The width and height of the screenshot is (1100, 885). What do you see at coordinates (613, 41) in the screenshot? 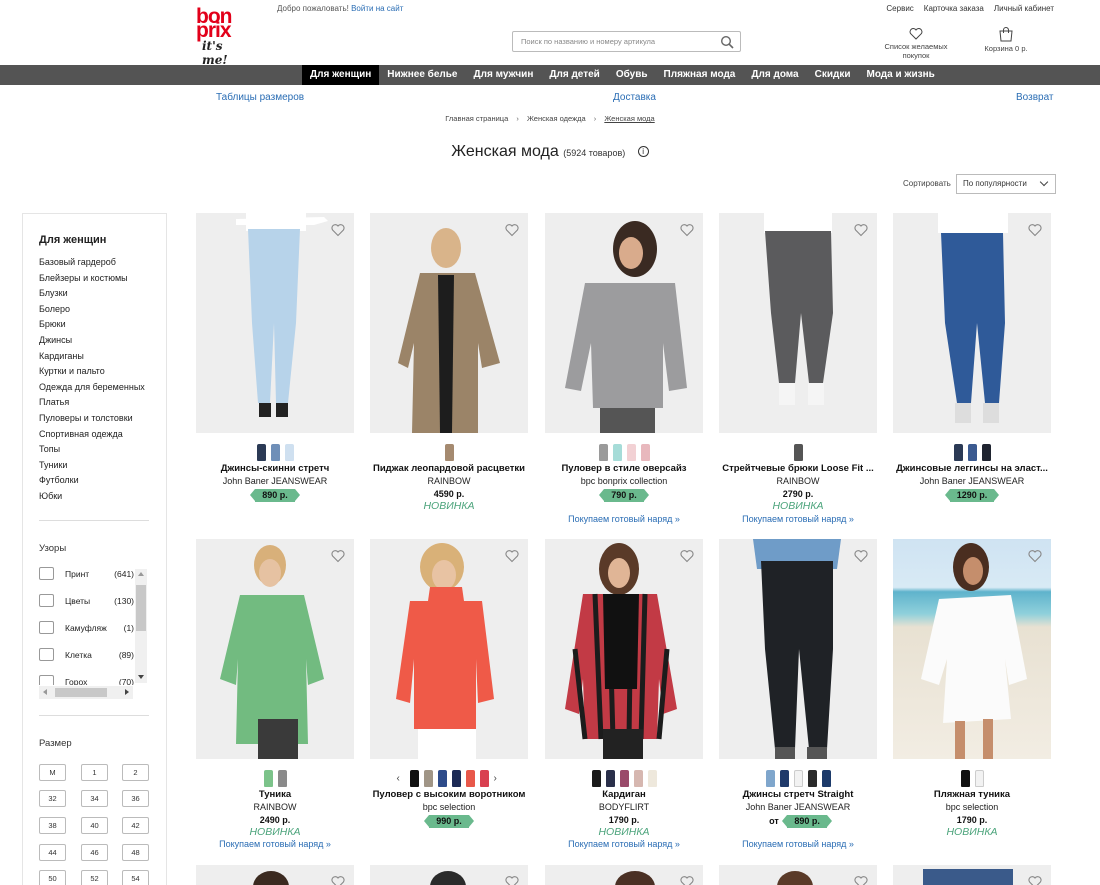
I see `search-input` at bounding box center [613, 41].